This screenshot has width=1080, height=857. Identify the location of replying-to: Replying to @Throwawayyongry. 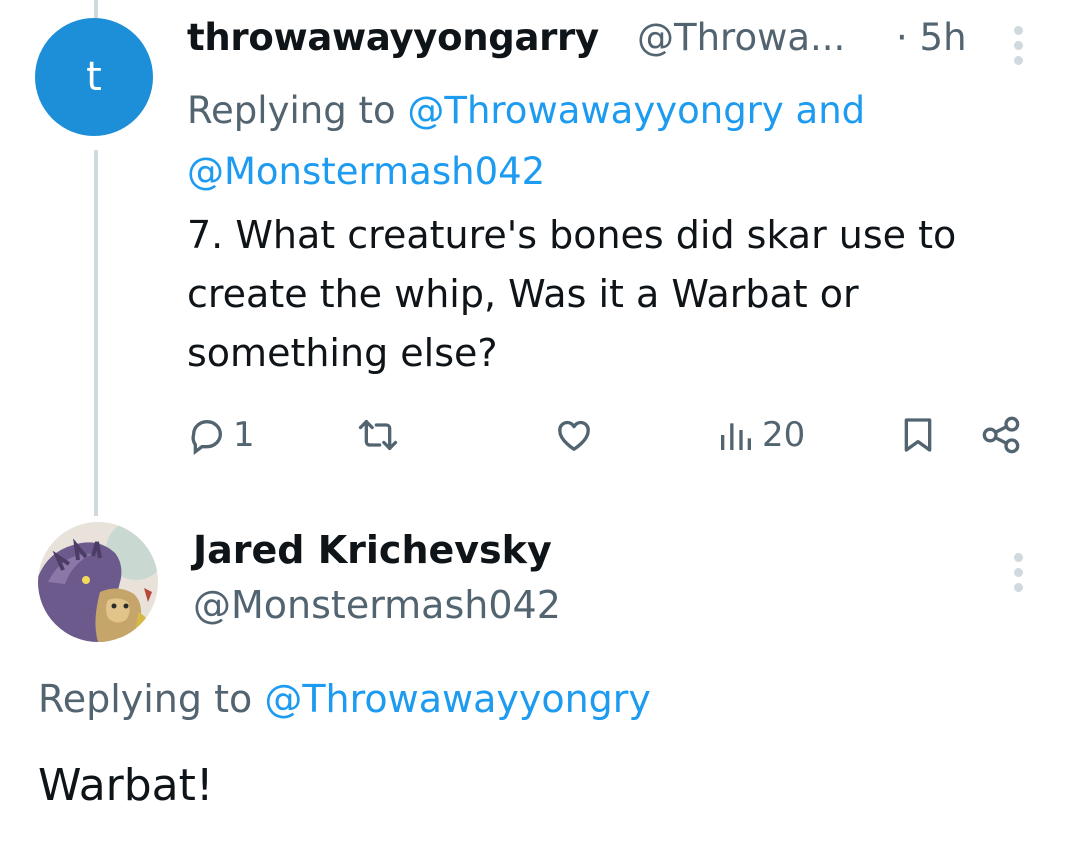
(344, 699).